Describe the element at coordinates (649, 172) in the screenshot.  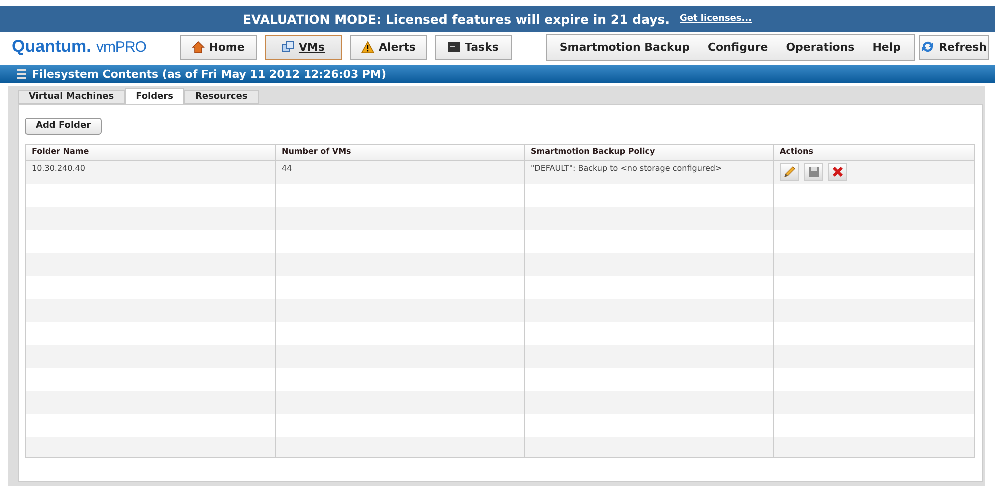
I see `table-cell: "DEFAULT": Backup to <no storage configured>` at that location.